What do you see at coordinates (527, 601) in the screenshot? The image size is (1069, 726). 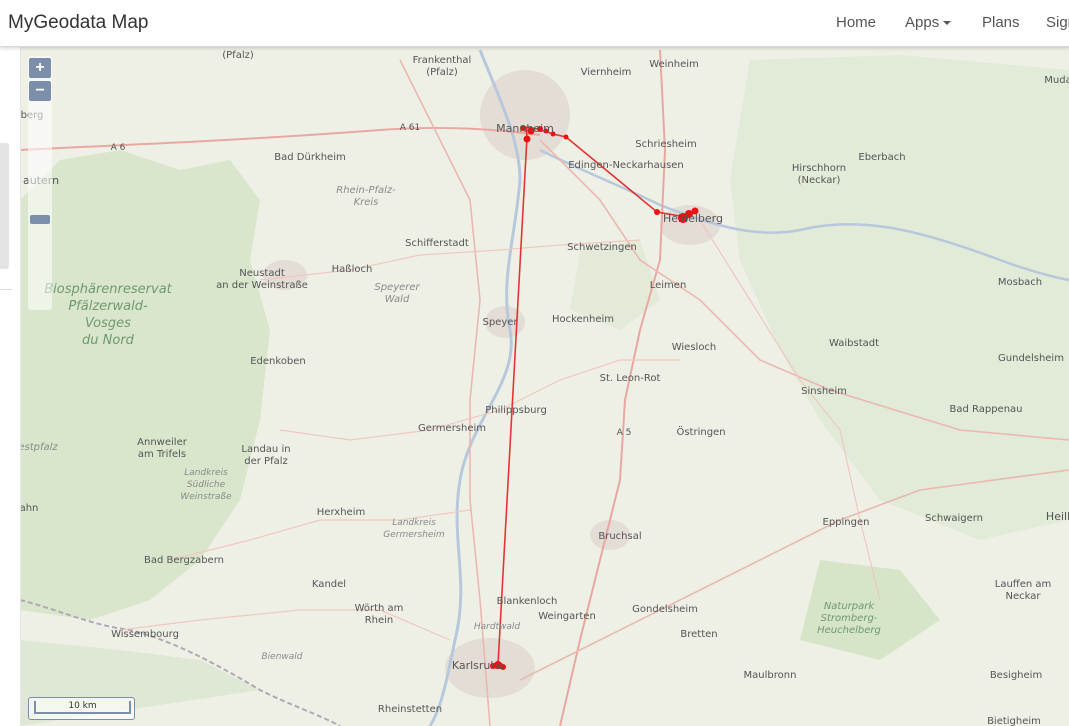 I see `place-label: Blankenloch` at bounding box center [527, 601].